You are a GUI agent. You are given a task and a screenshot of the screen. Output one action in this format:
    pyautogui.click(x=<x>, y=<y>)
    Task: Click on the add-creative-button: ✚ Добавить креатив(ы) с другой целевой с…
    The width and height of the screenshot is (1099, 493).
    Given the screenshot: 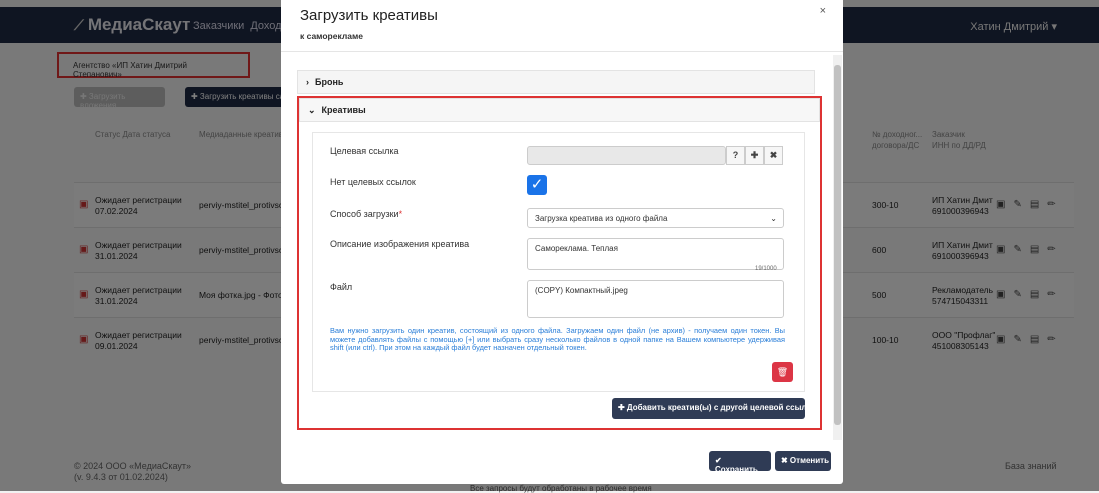 What is the action you would take?
    pyautogui.click(x=716, y=408)
    